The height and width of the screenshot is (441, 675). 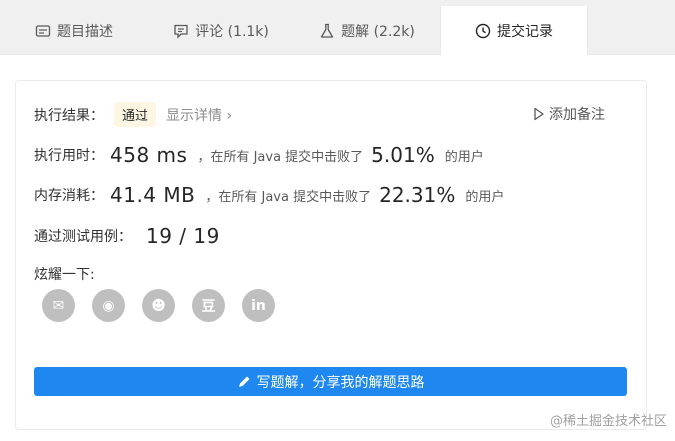 What do you see at coordinates (85, 31) in the screenshot?
I see `tab-description-label: 题目描述` at bounding box center [85, 31].